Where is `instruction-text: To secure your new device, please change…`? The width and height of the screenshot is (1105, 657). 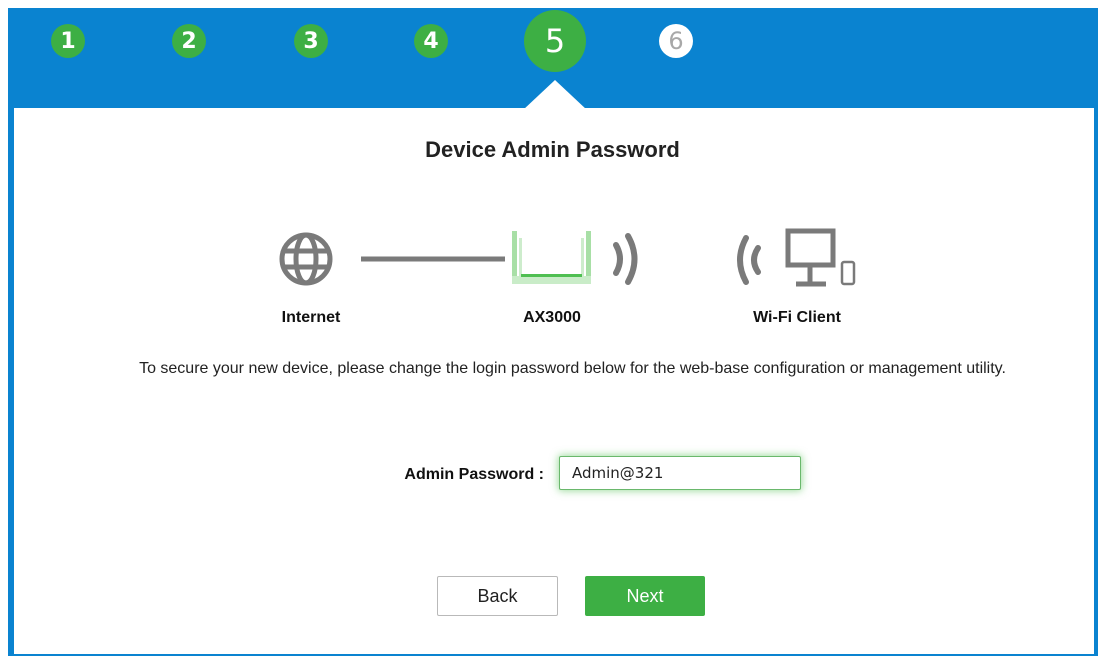 instruction-text: To secure your new device, please change… is located at coordinates (572, 368).